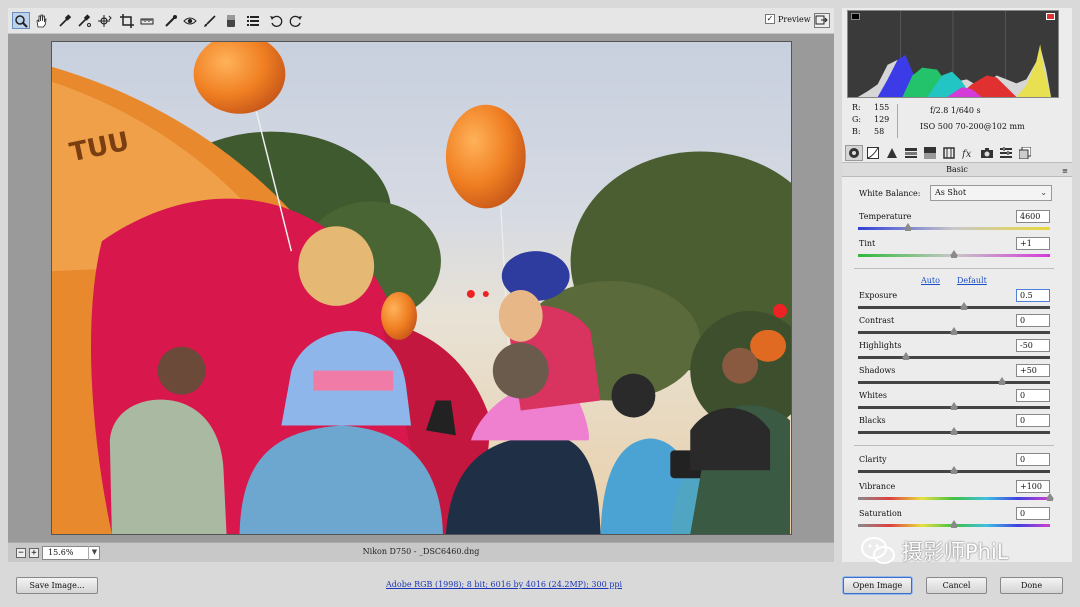 This screenshot has width=1080, height=607. Describe the element at coordinates (878, 550) in the screenshot. I see `wechat-logo-icon` at that location.